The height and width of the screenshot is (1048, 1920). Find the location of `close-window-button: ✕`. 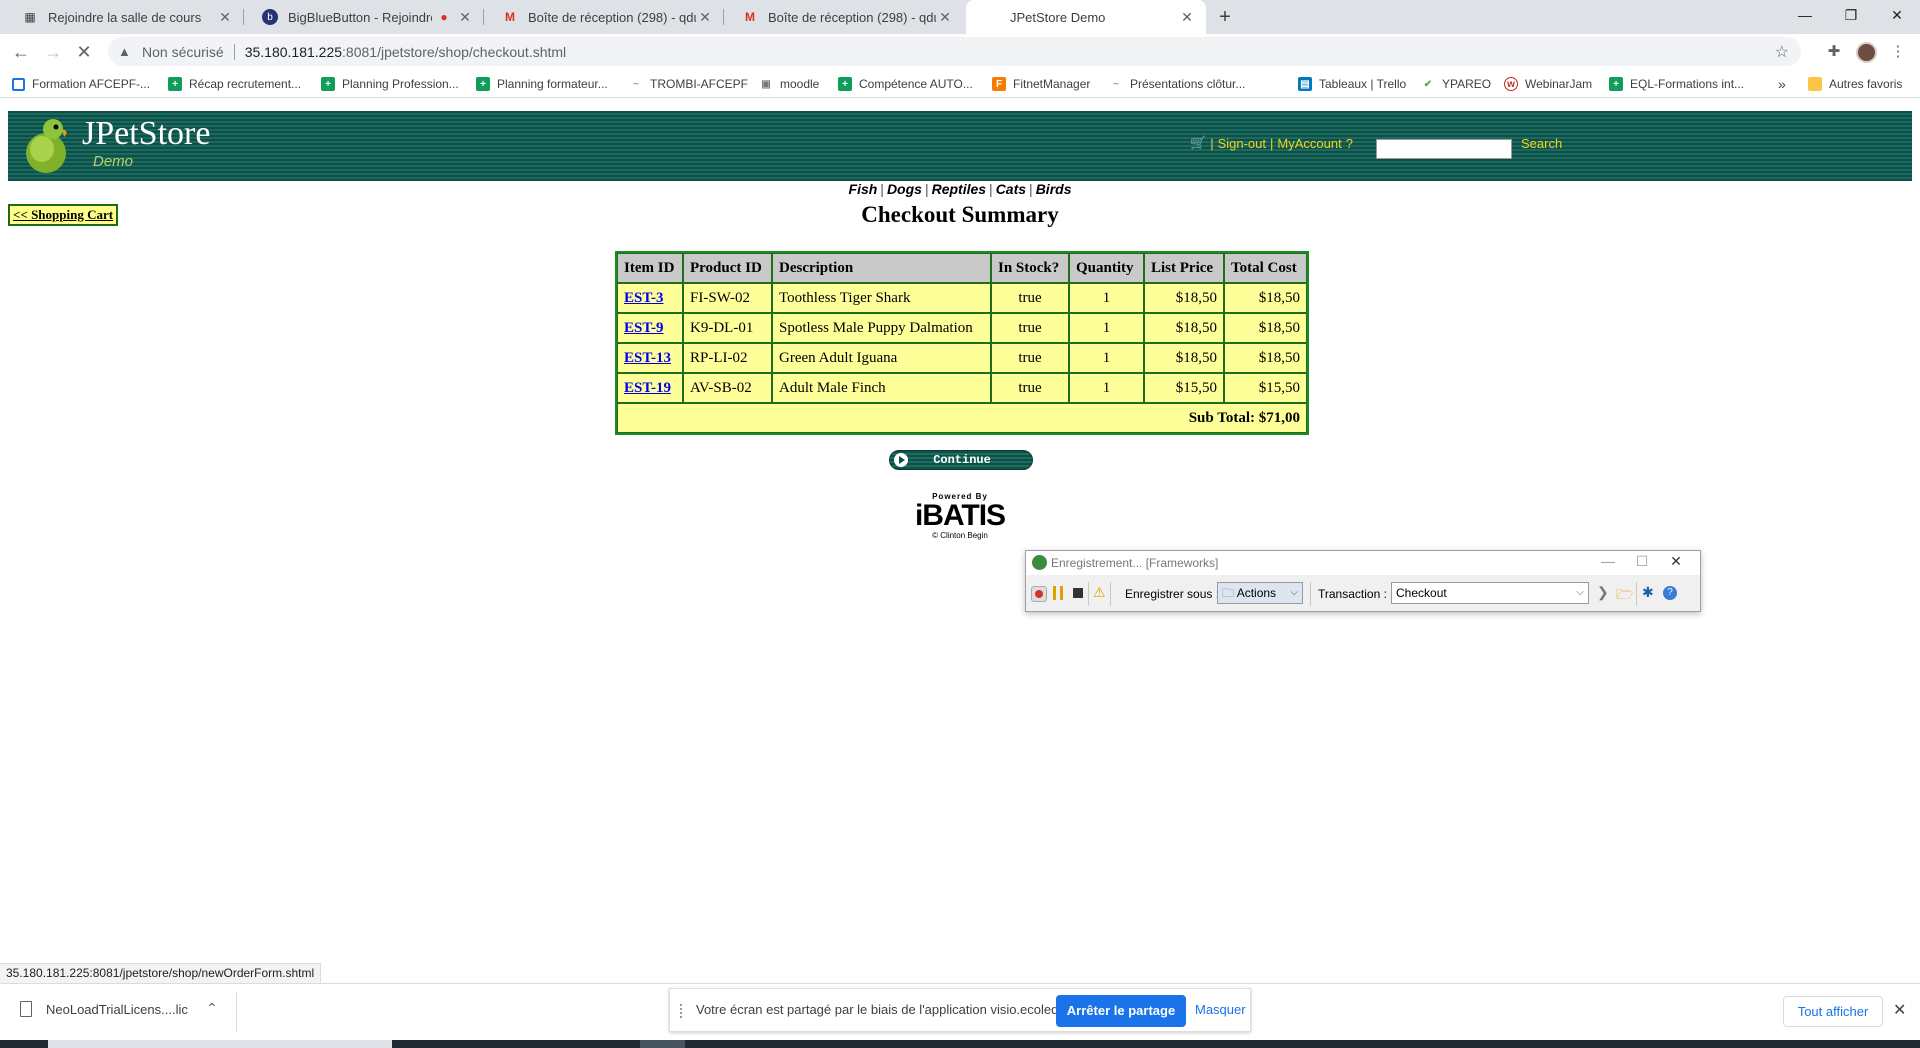

close-window-button: ✕ is located at coordinates (1897, 17).